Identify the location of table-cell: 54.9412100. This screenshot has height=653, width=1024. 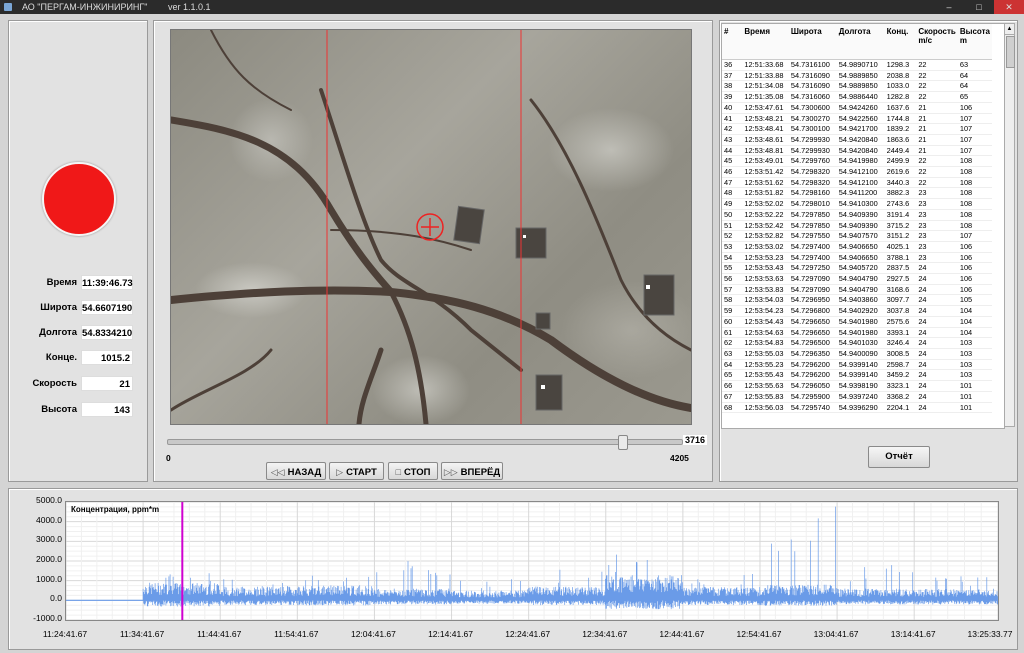
(860, 183).